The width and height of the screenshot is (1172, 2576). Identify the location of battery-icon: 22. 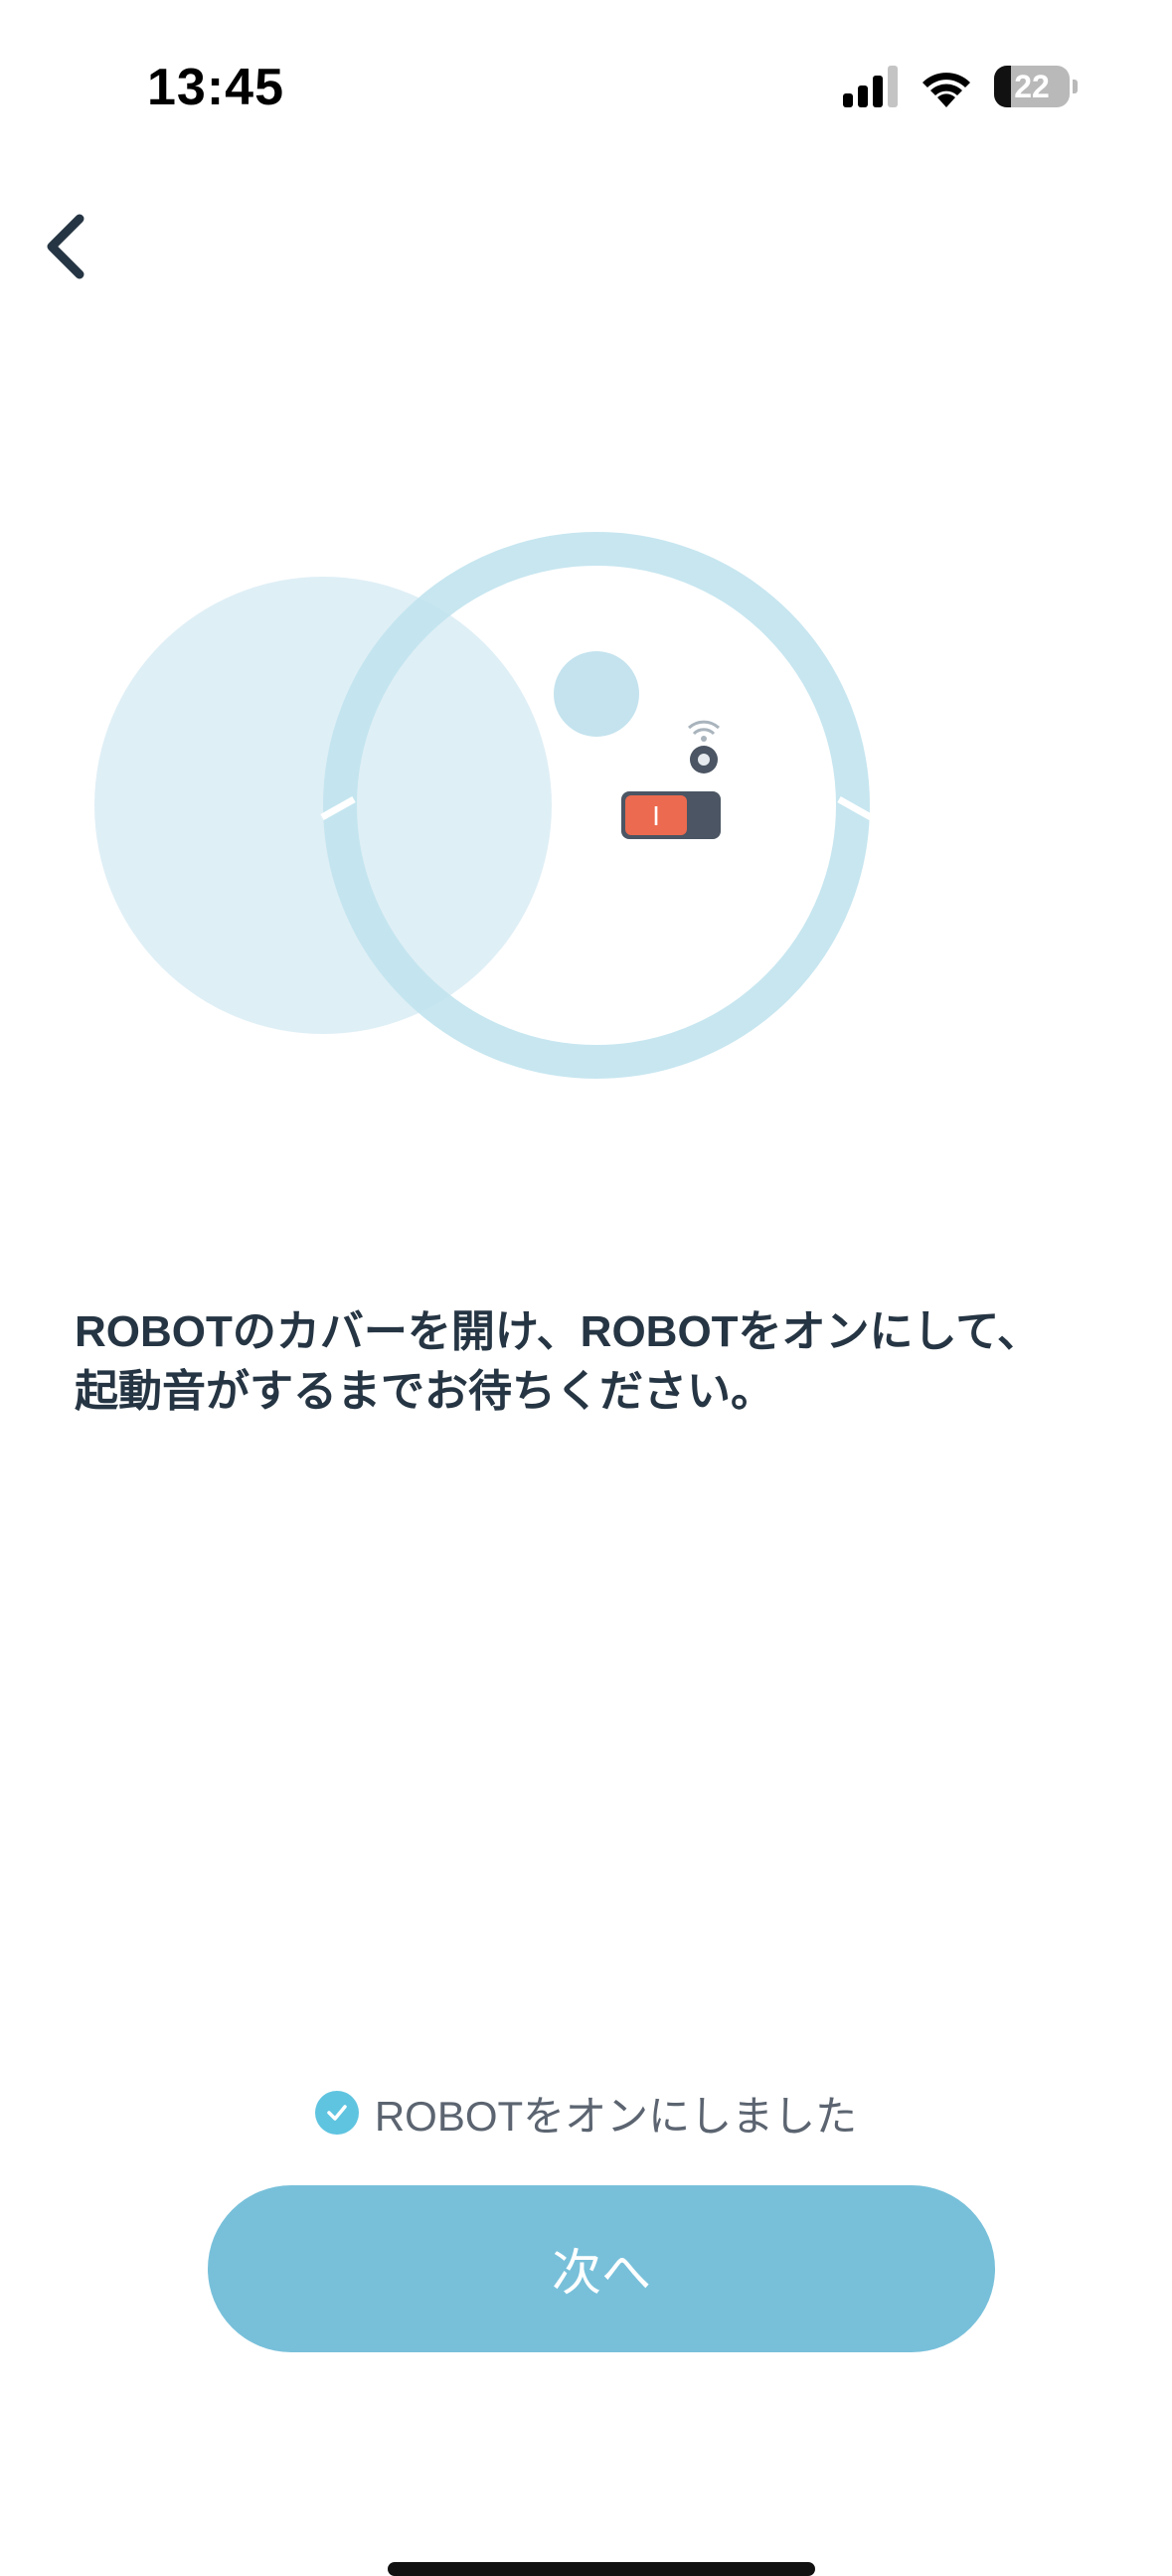
(1036, 86).